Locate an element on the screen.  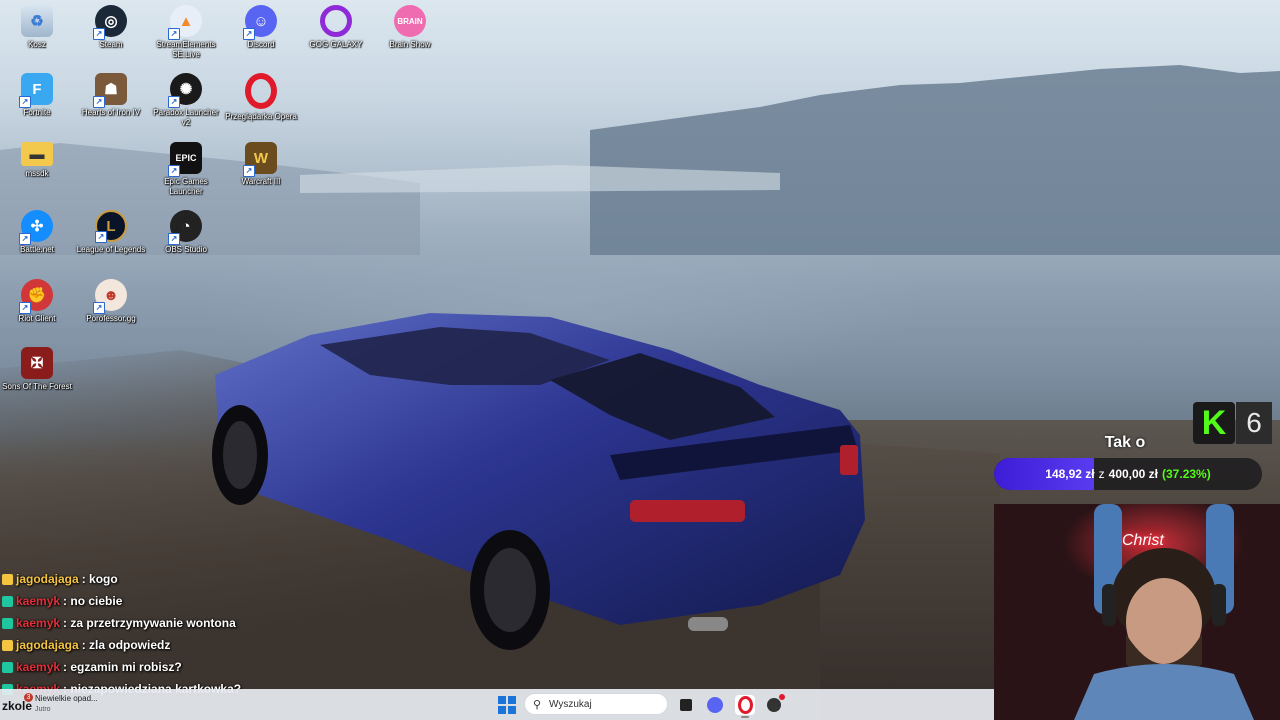
chat-text: : za przetrzymywanie wontona is located at coordinates (149, 623).